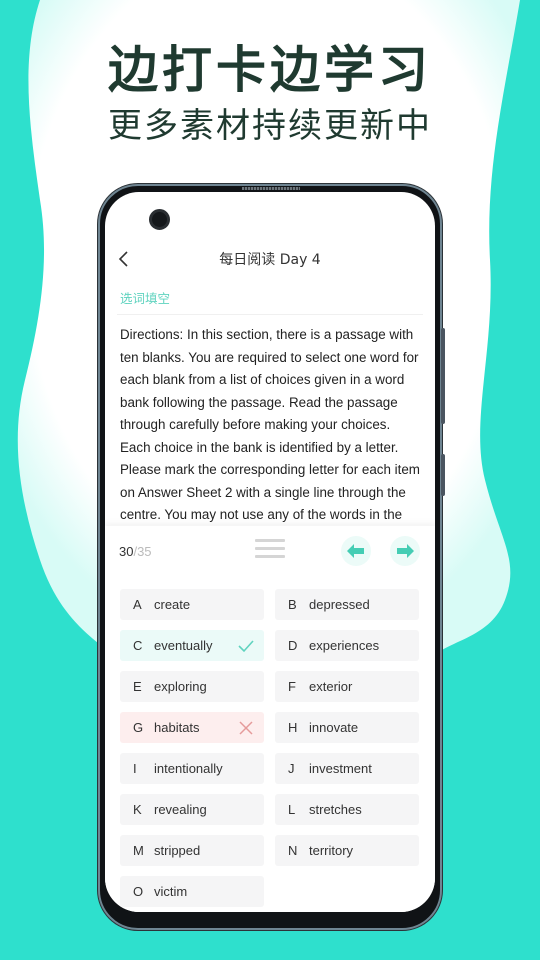 This screenshot has height=960, width=540. What do you see at coordinates (137, 686) in the screenshot?
I see `option-letter: E` at bounding box center [137, 686].